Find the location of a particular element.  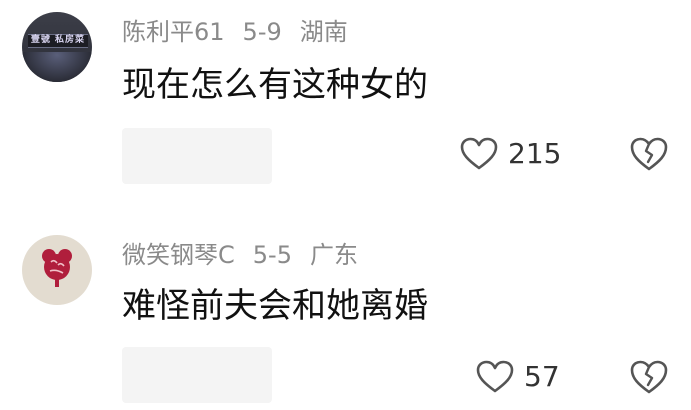

avatar is located at coordinates (57, 270).